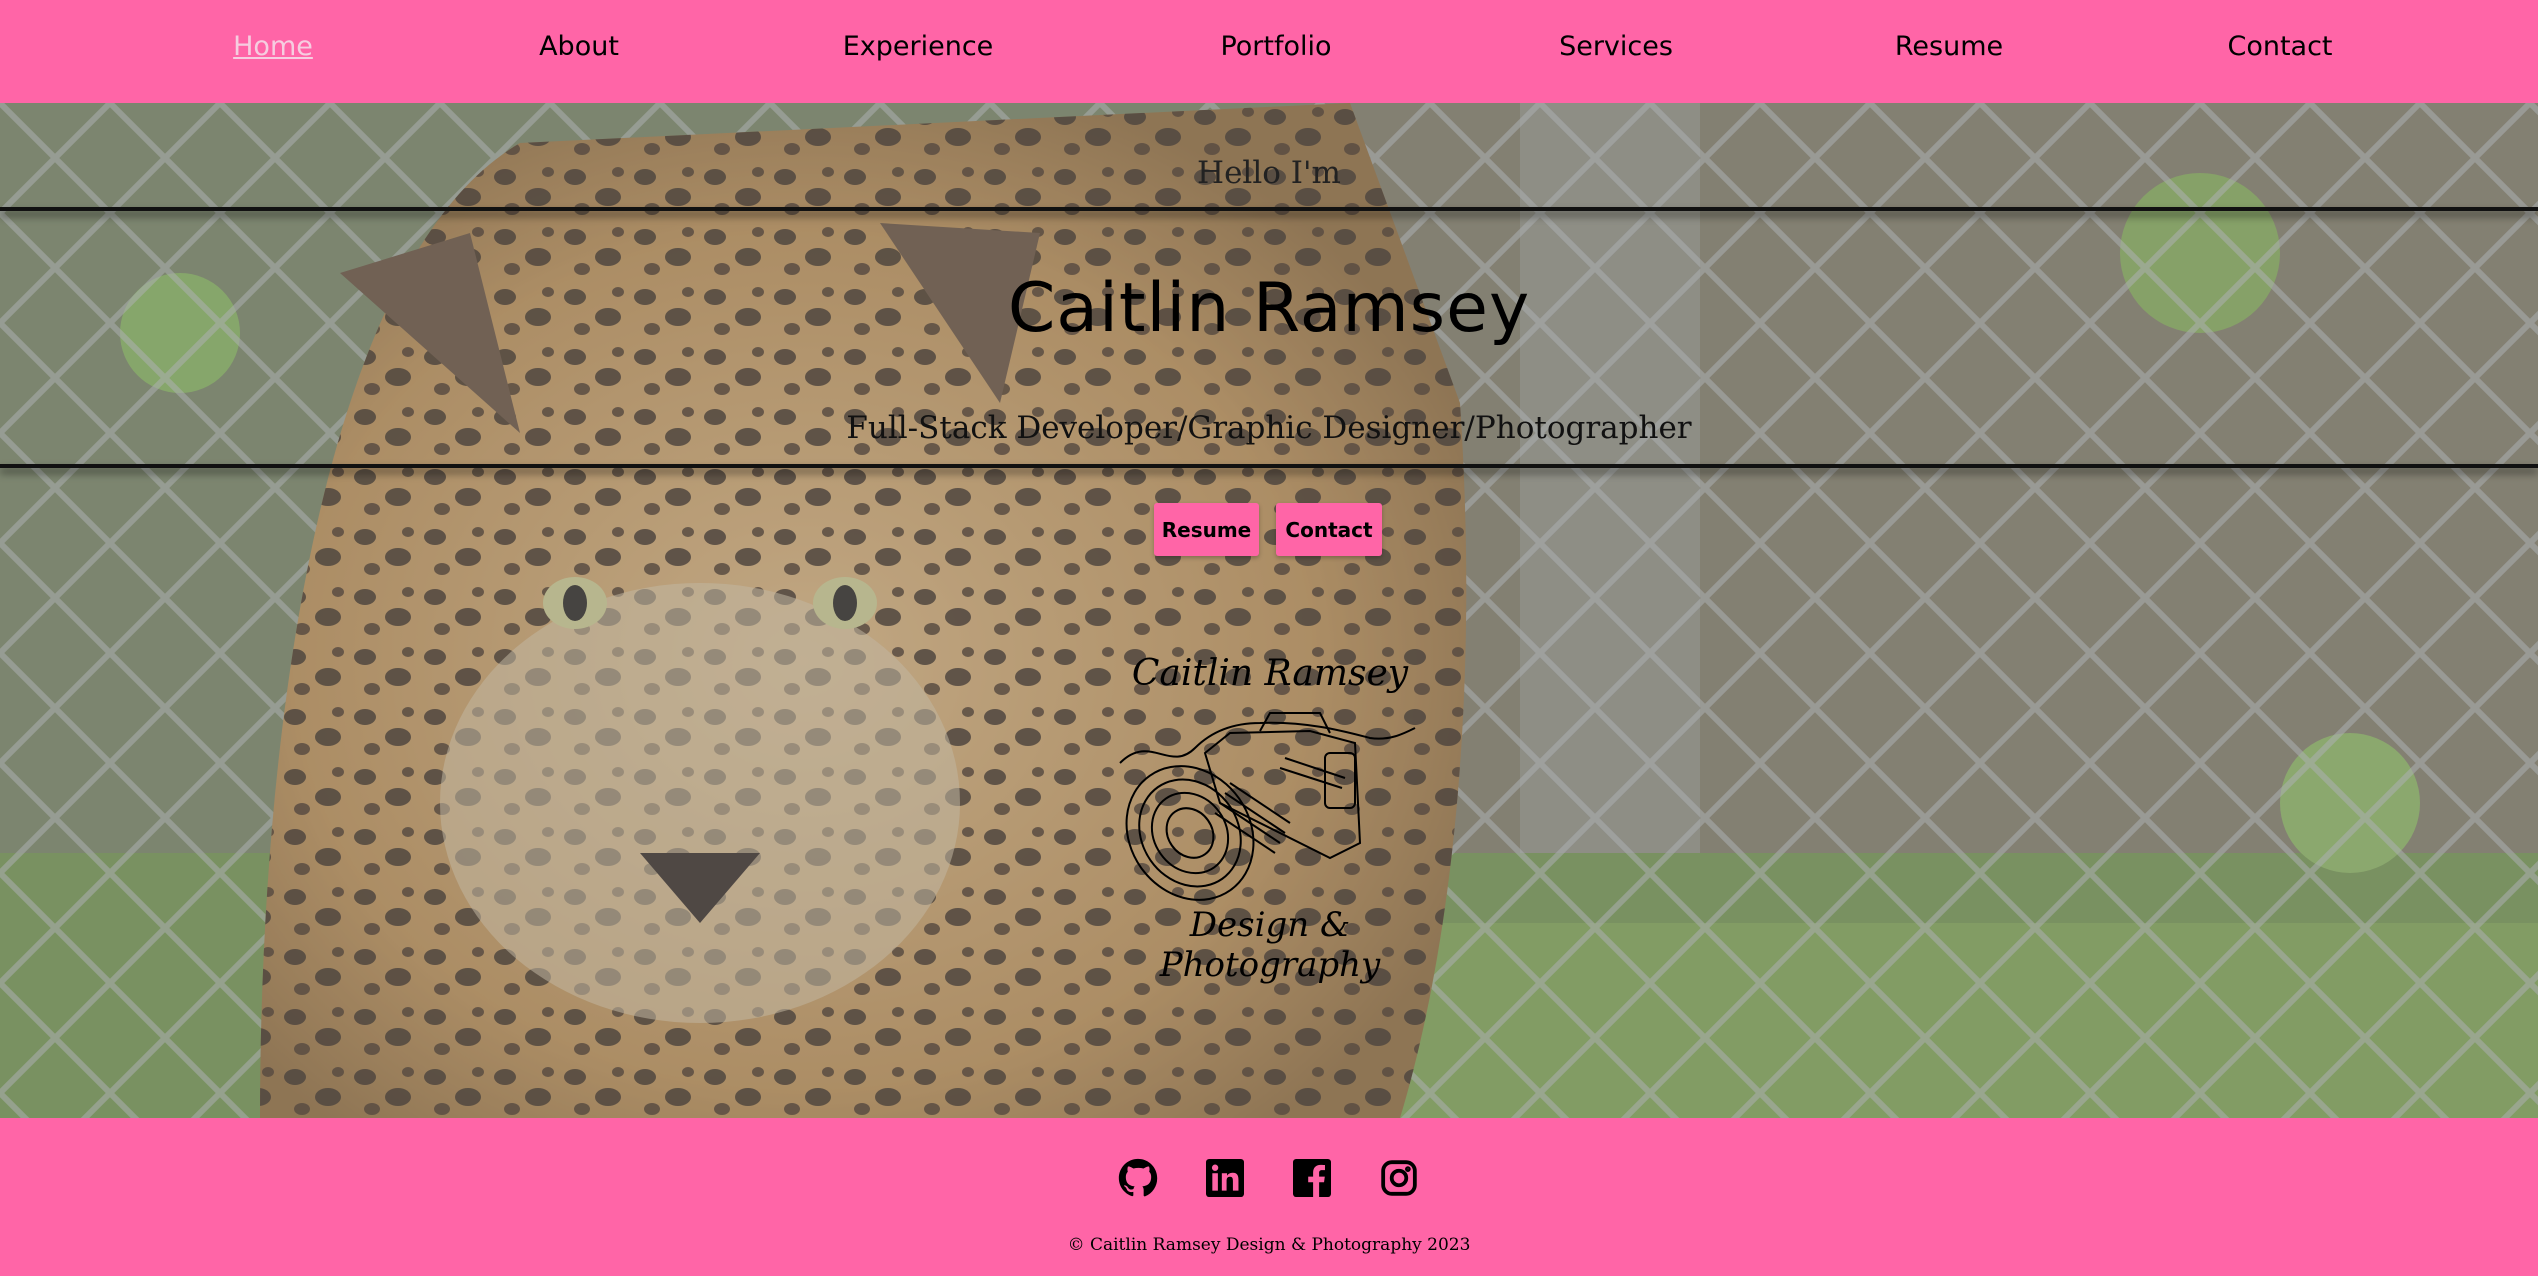 This screenshot has width=2538, height=1276. What do you see at coordinates (1312, 1178) in the screenshot?
I see `facebook-icon` at bounding box center [1312, 1178].